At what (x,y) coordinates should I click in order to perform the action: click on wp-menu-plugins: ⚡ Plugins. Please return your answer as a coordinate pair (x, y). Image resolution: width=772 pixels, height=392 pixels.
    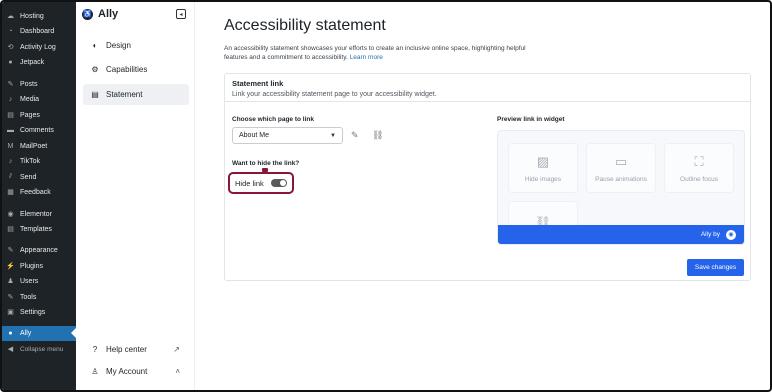
    Looking at the image, I should click on (39, 266).